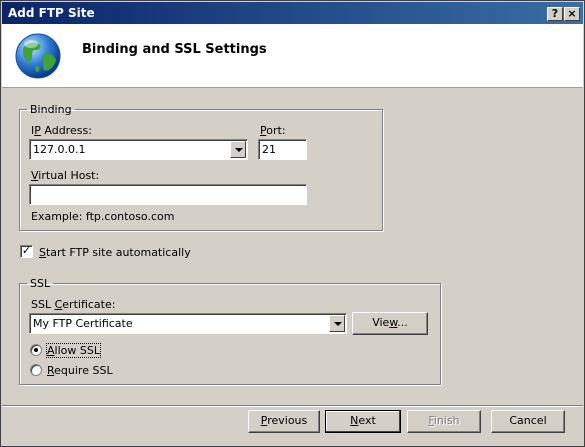 The height and width of the screenshot is (447, 585). Describe the element at coordinates (59, 149) in the screenshot. I see `ip-address-value: 127.0.0.1` at that location.